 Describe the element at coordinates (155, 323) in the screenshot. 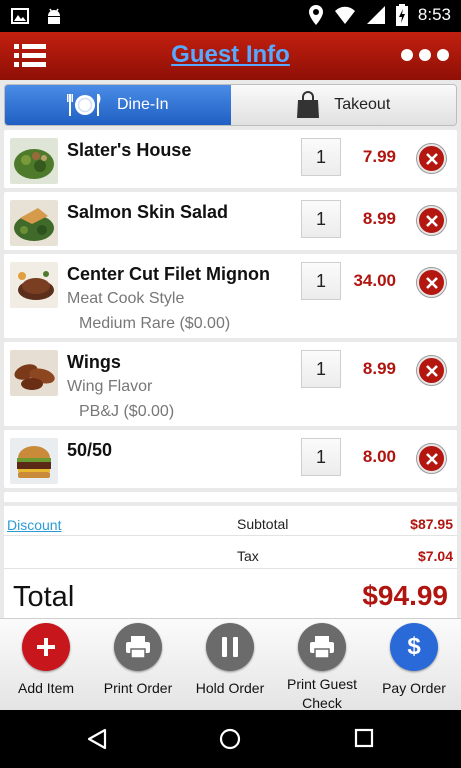

I see `modifier-value: Medium Rare ($0.00)` at that location.